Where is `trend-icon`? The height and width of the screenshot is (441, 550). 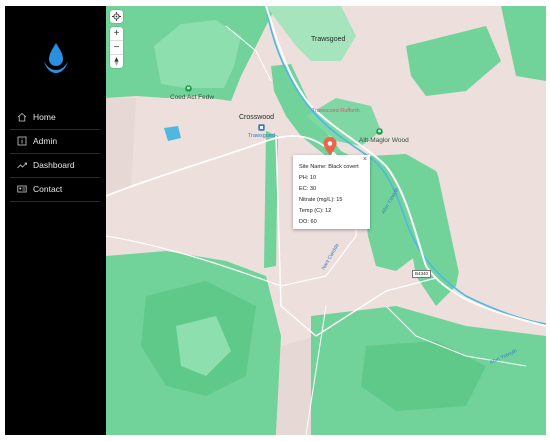
trend-icon is located at coordinates (22, 165).